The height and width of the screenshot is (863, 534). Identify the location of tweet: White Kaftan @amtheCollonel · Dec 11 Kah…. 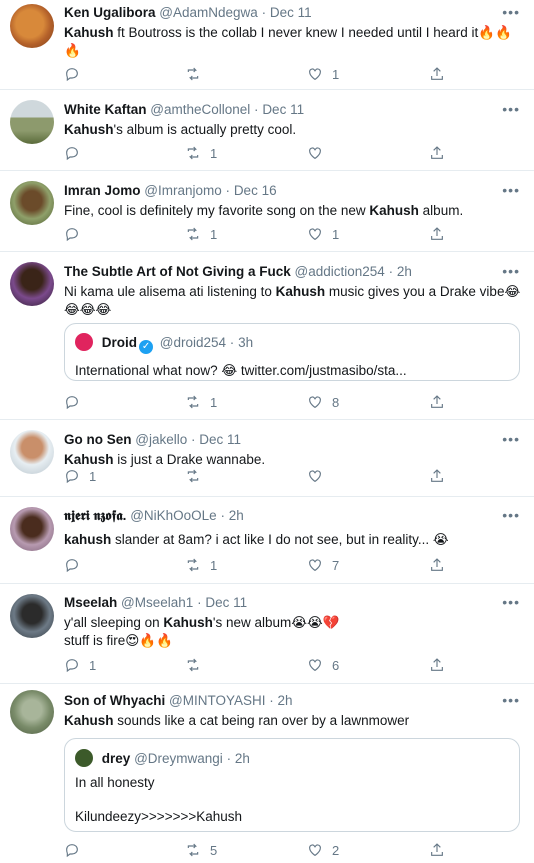
(267, 130).